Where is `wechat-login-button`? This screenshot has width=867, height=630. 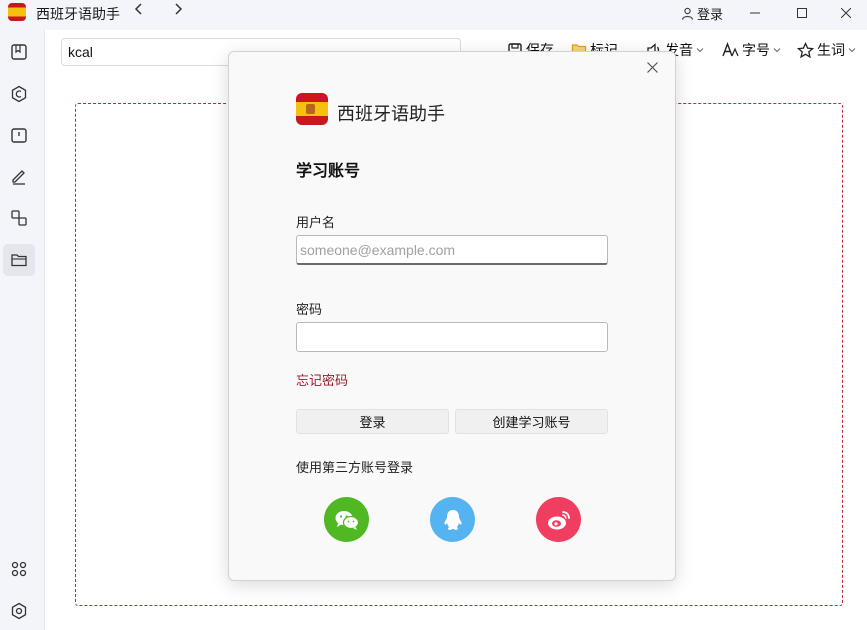 wechat-login-button is located at coordinates (346, 519).